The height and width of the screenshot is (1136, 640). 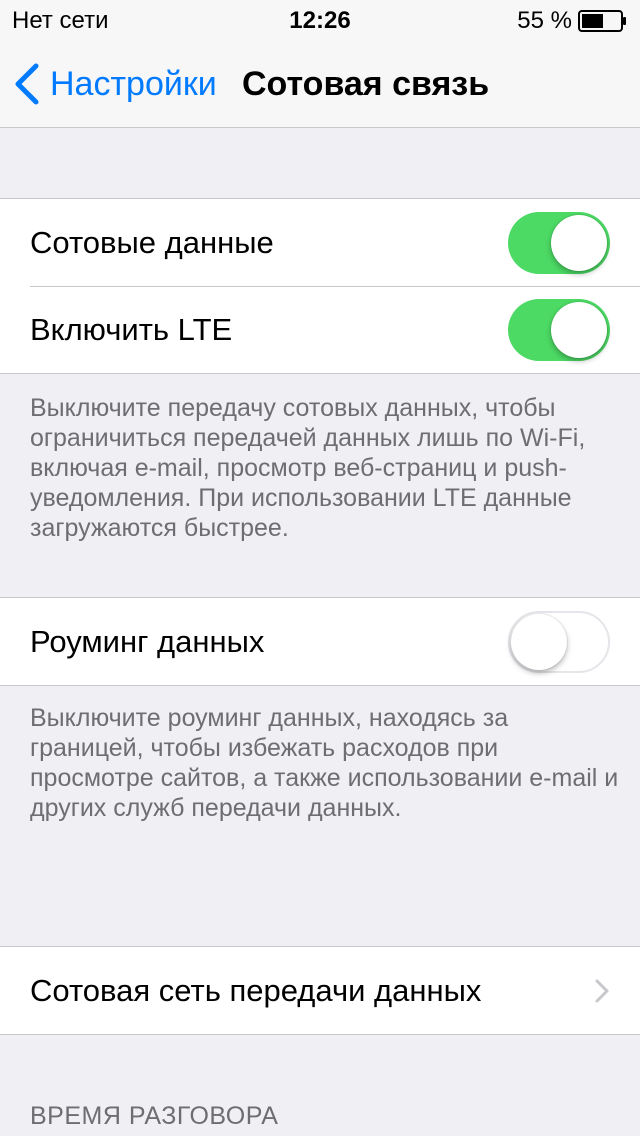 I want to click on back-button-label: Настройки, so click(x=133, y=84).